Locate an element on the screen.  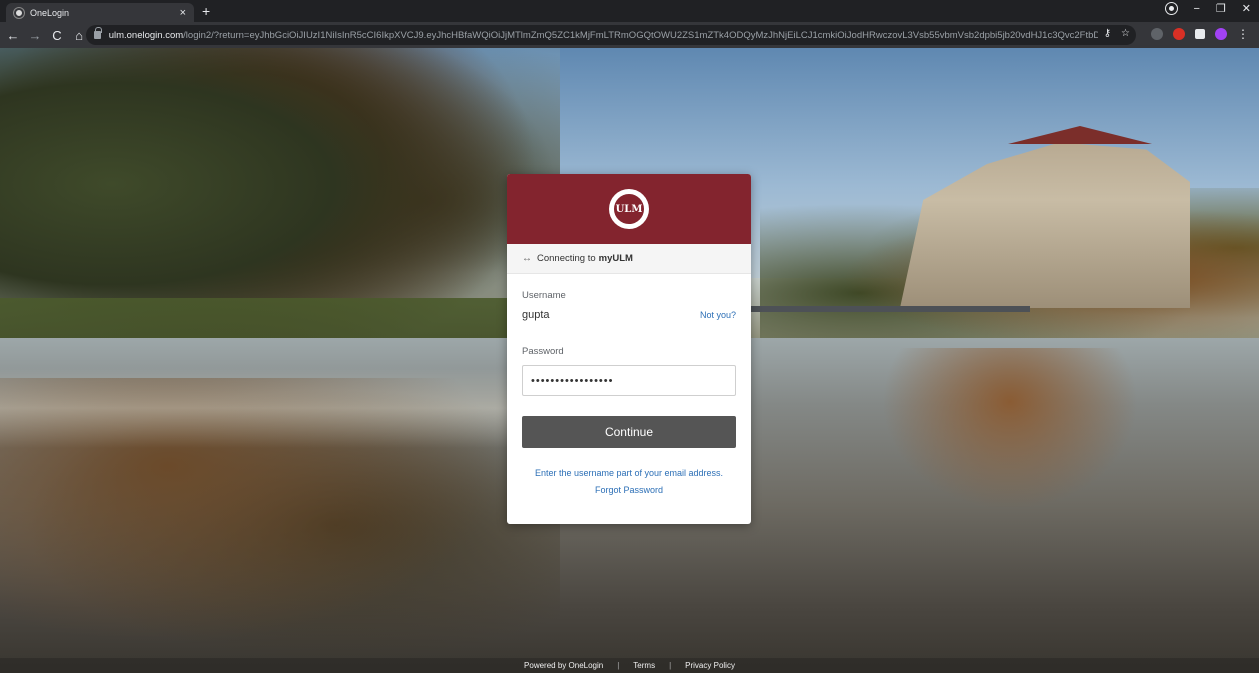
url-host: ulm.onelogin.com is located at coordinates (146, 35).